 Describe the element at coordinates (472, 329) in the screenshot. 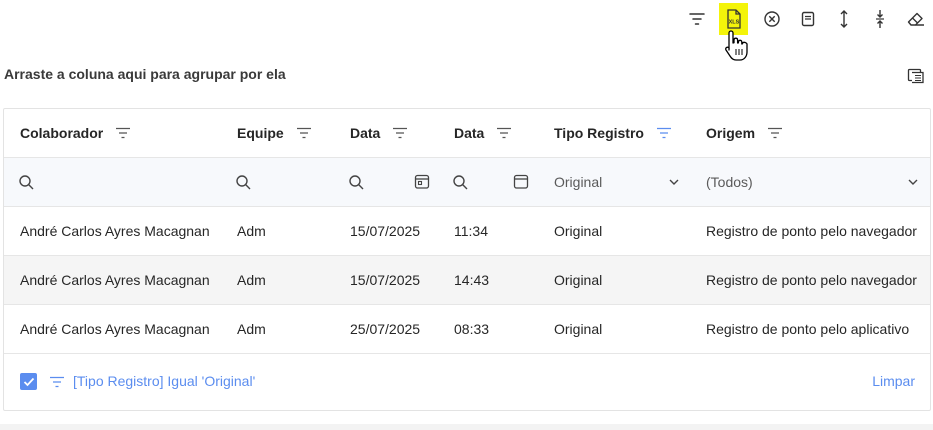

I see `cell-hora: 08:33` at that location.